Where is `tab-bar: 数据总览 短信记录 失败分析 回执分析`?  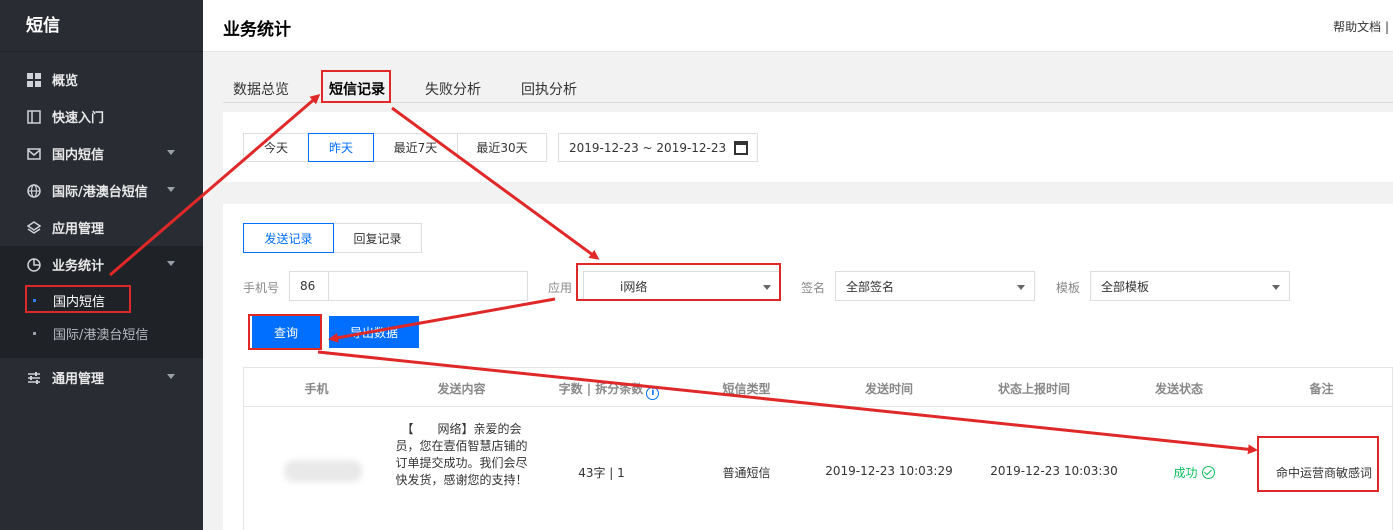
tab-bar: 数据总览 短信记录 失败分析 回执分析 is located at coordinates (808, 86).